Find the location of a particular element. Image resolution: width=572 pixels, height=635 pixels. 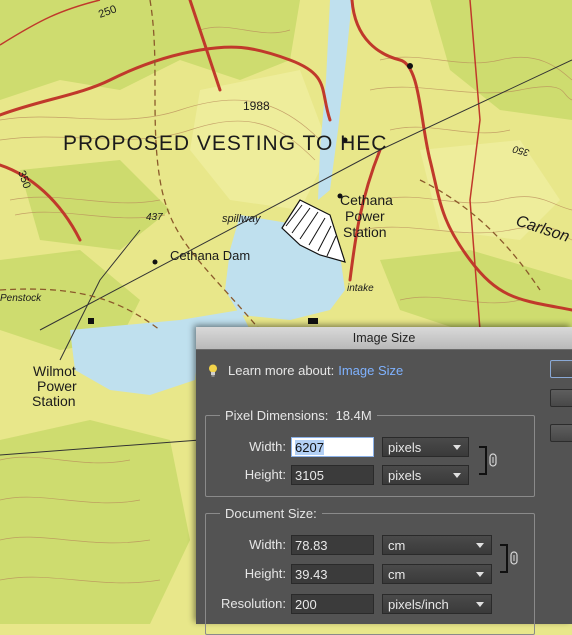

doc-width-input: 78.83 is located at coordinates (332, 545).